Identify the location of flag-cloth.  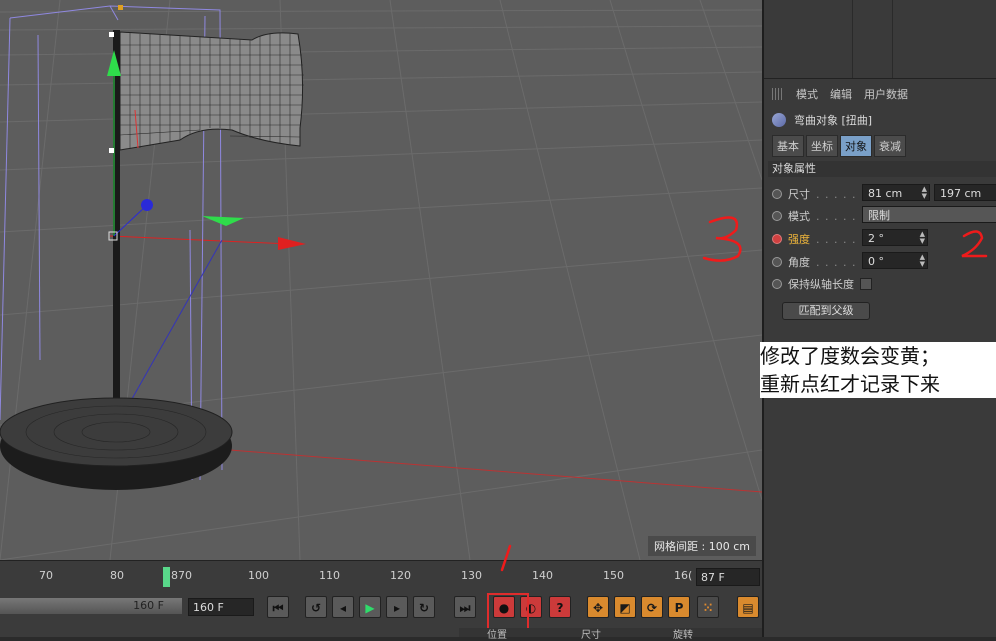
(211, 91).